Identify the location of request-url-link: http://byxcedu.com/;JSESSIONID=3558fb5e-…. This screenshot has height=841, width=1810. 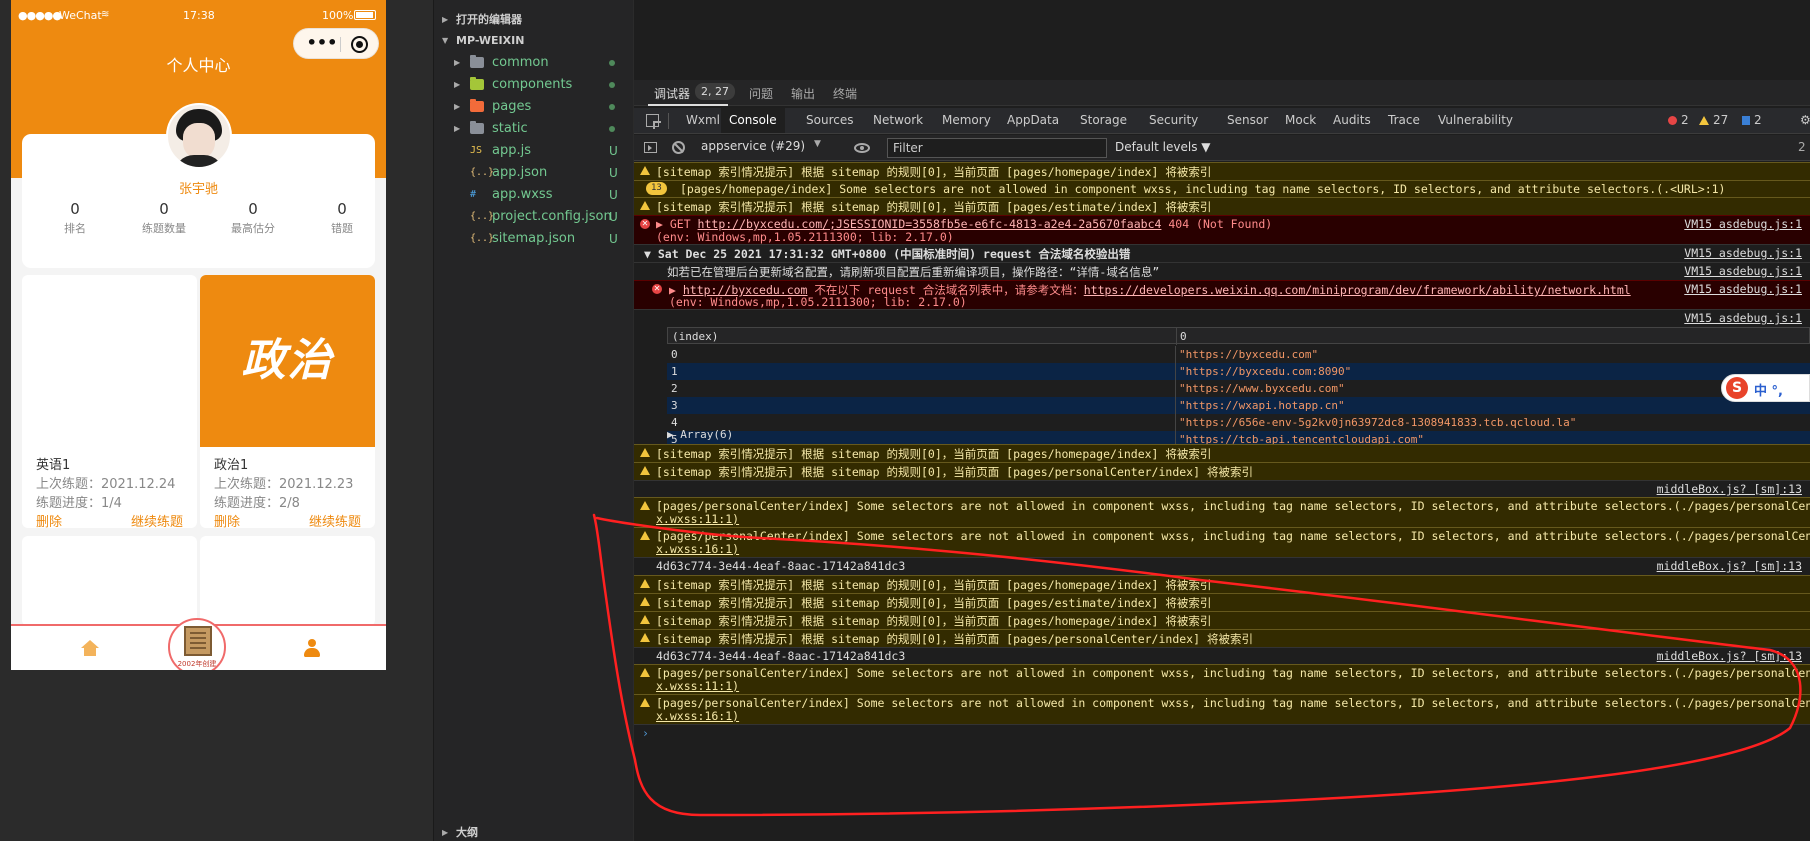
(930, 224).